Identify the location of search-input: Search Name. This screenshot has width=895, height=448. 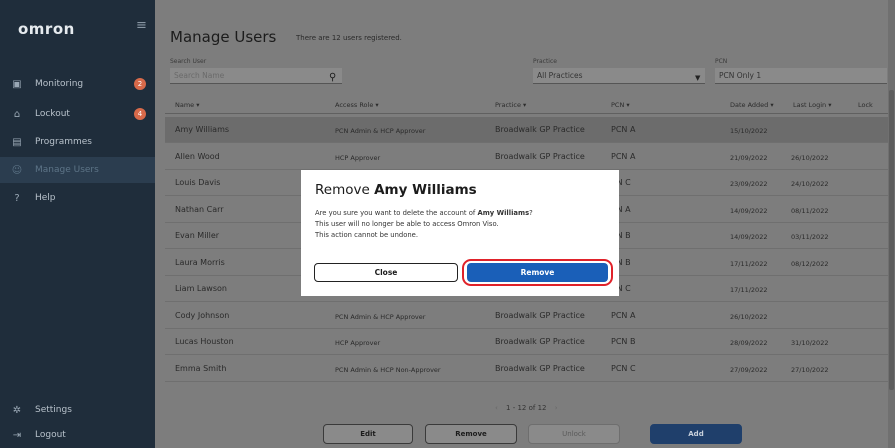
(256, 76).